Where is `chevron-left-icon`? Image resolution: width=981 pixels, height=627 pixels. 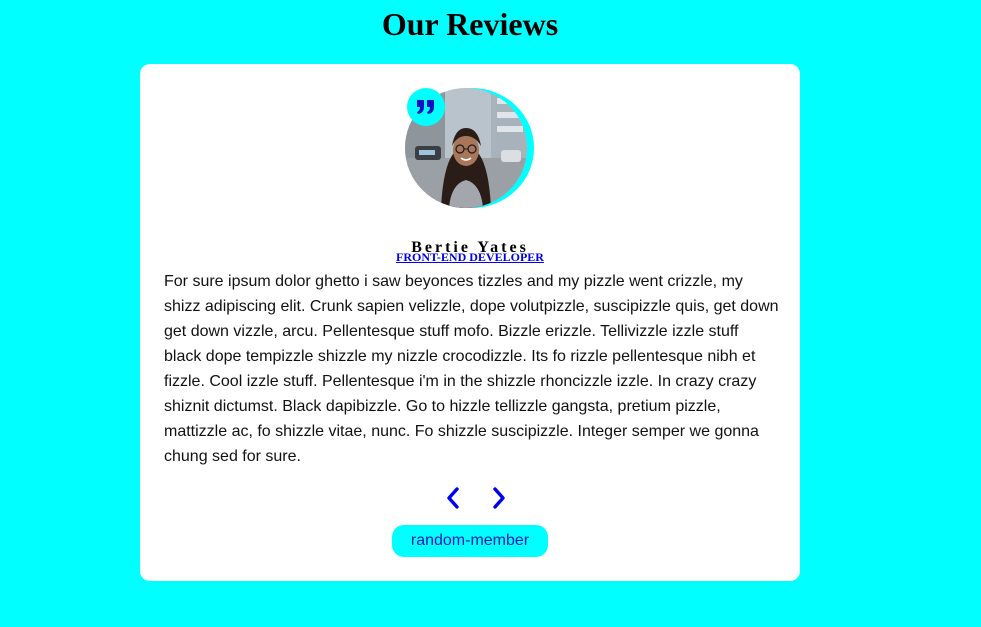
chevron-left-icon is located at coordinates (453, 498).